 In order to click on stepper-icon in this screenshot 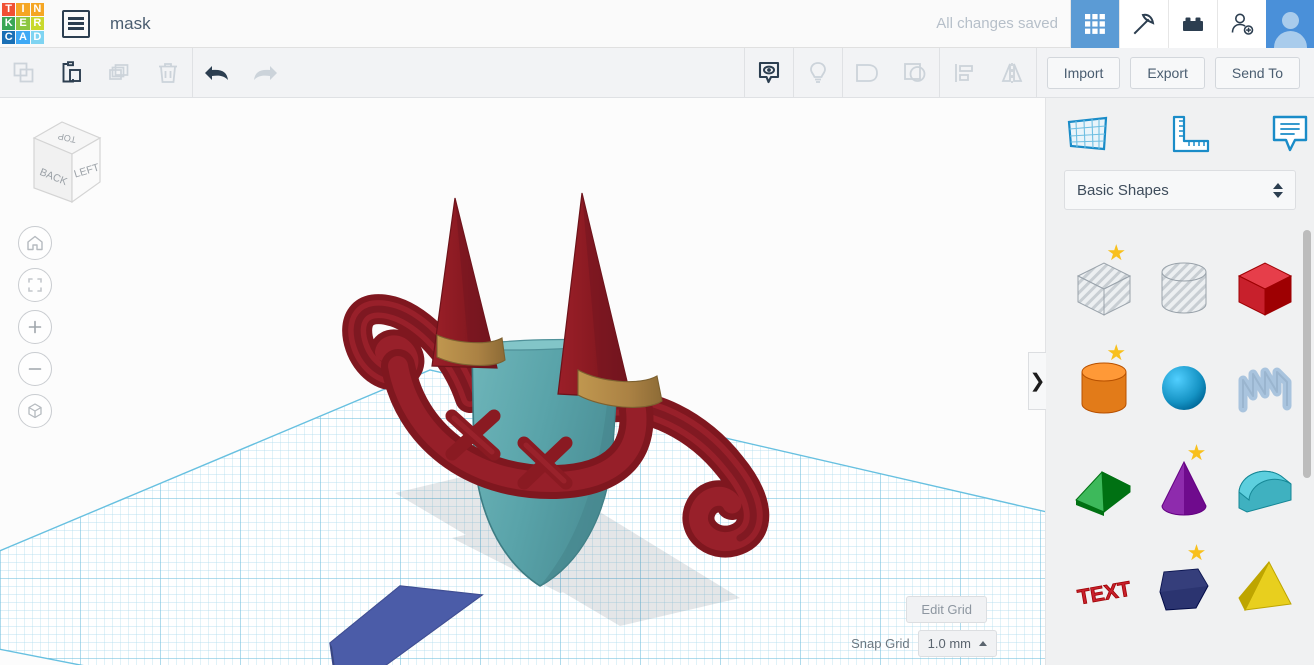, I will do `click(1278, 190)`.